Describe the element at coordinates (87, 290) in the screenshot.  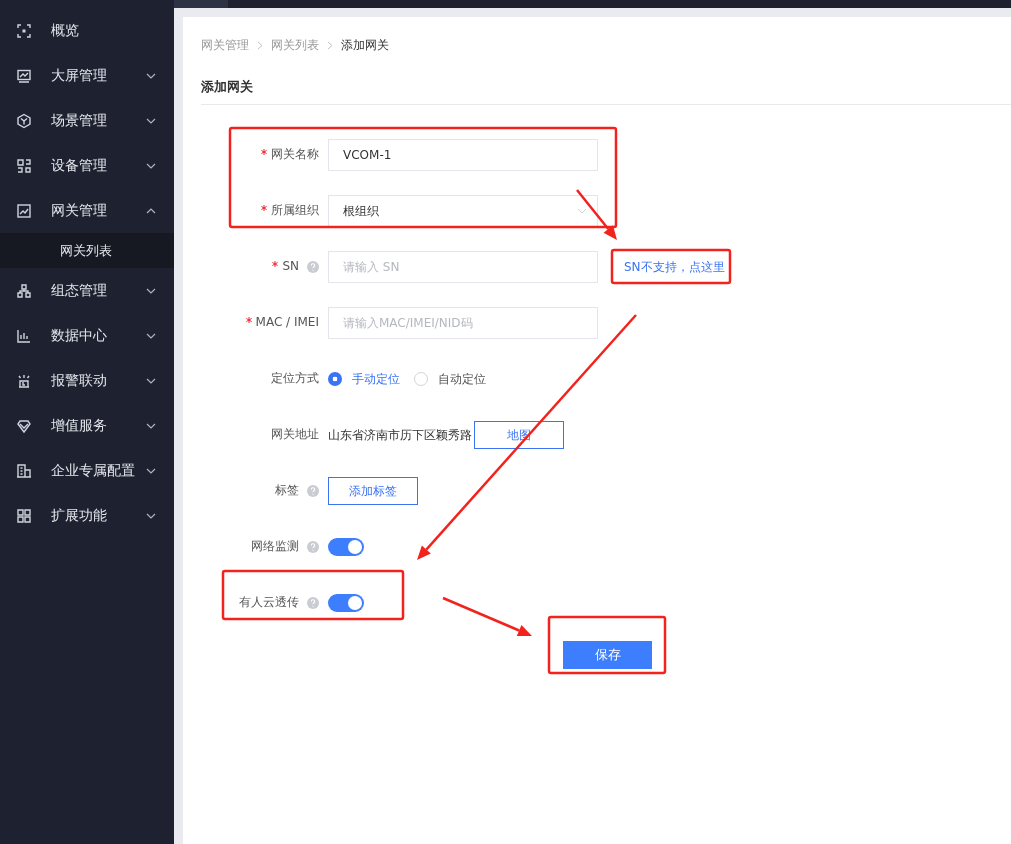
I see `sidebar-item: 组态管理` at that location.